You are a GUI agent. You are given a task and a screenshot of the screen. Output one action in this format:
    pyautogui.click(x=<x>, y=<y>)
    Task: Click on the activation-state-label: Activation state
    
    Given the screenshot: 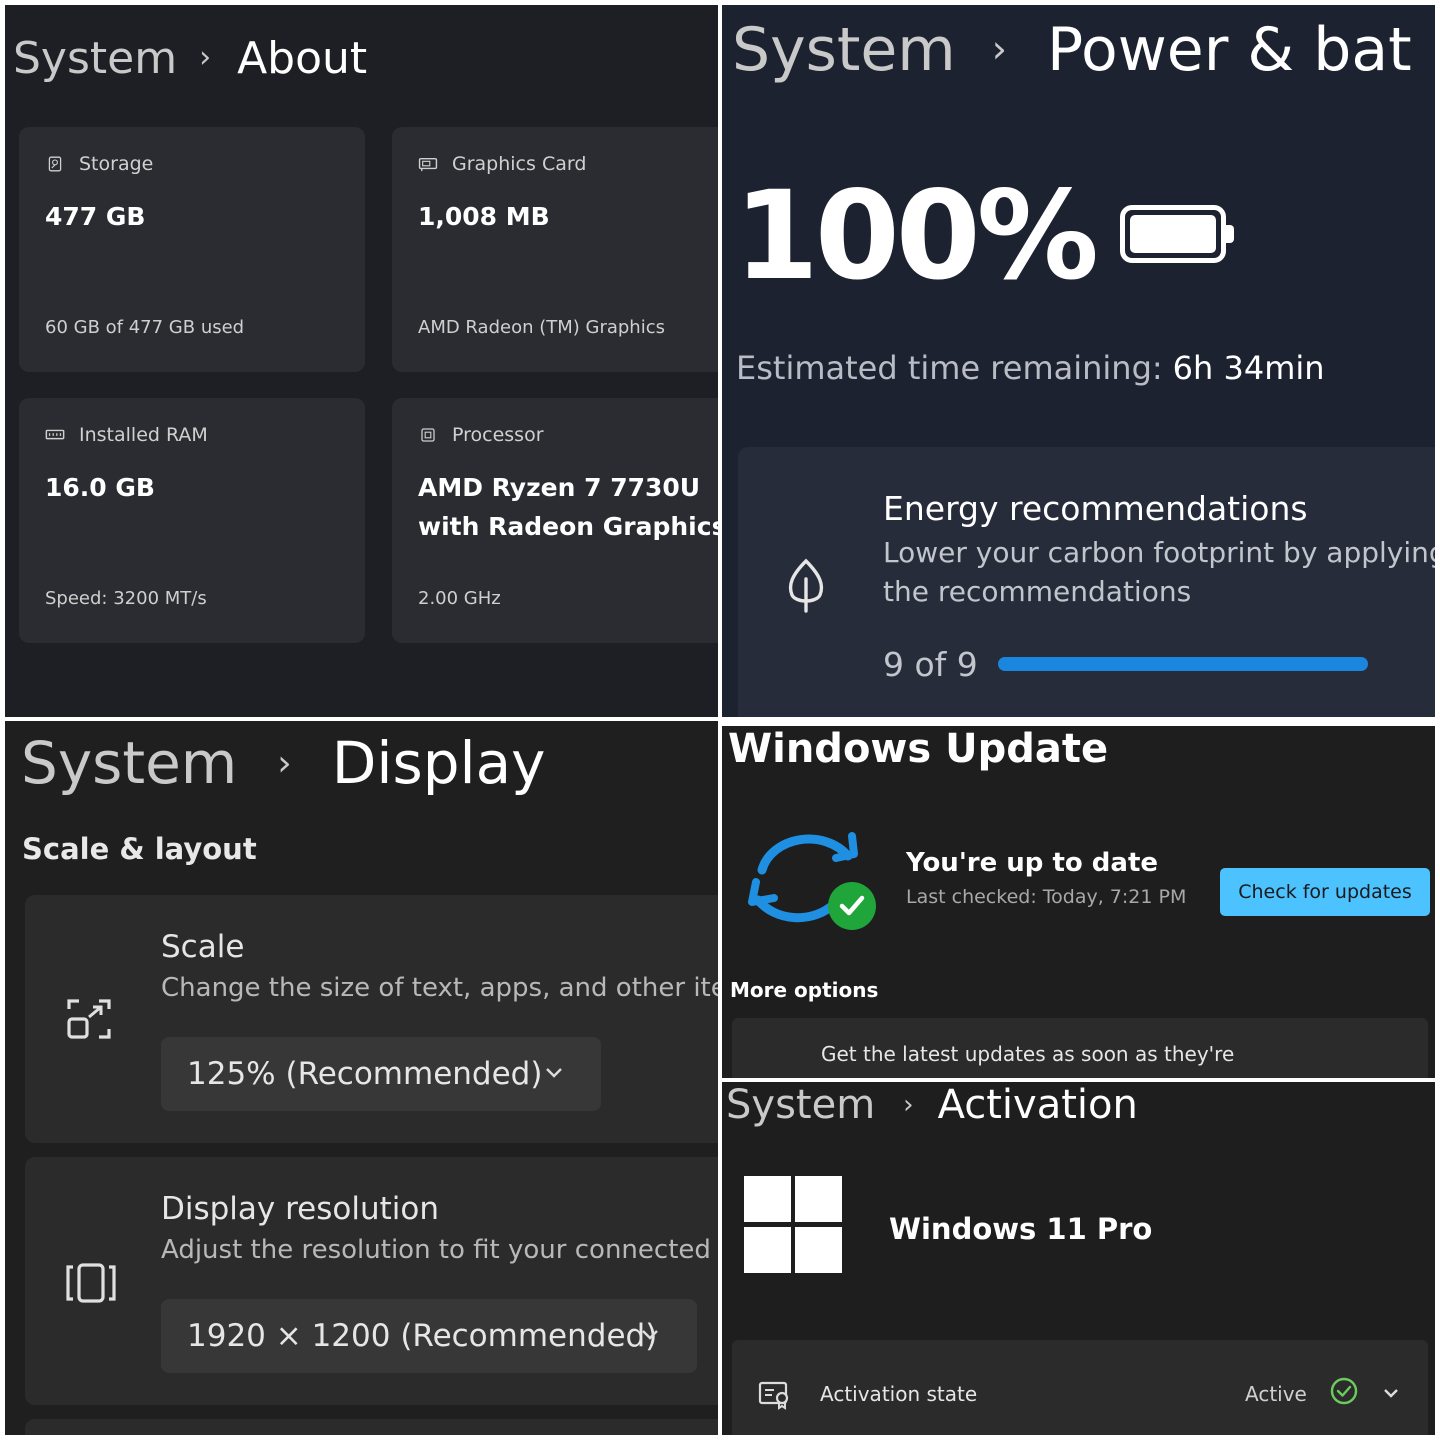 What is the action you would take?
    pyautogui.click(x=899, y=1394)
    